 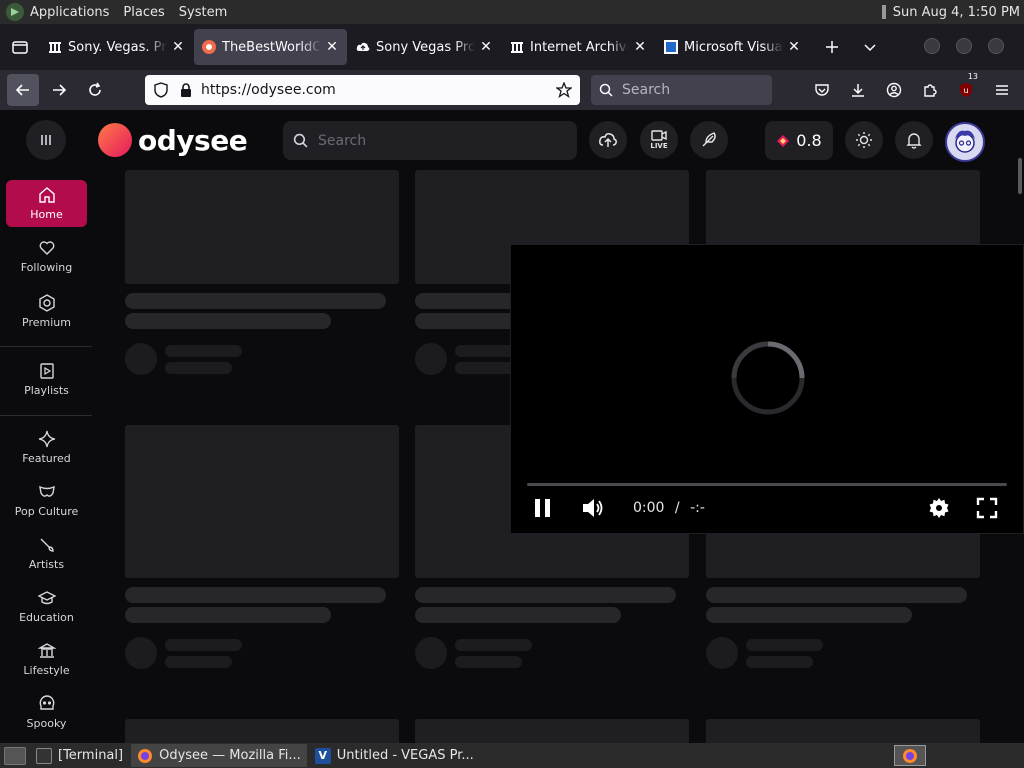 I want to click on tab-2: Sony Vegas Pro ✕, so click(x=424, y=47).